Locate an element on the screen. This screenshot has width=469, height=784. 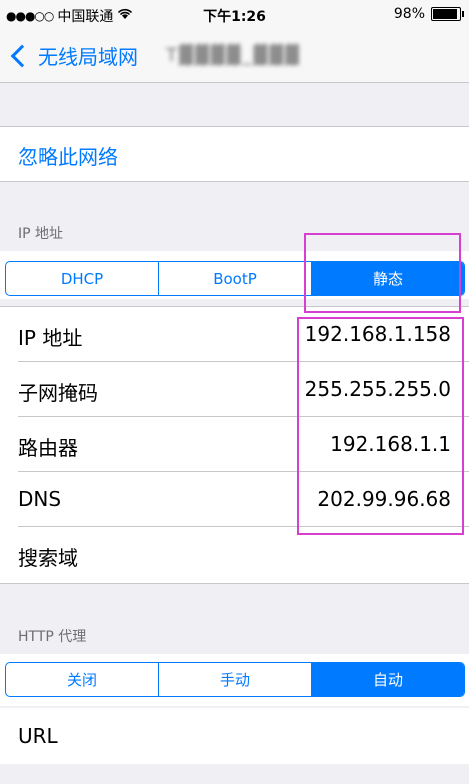
back-label: 无线局域网 is located at coordinates (88, 57).